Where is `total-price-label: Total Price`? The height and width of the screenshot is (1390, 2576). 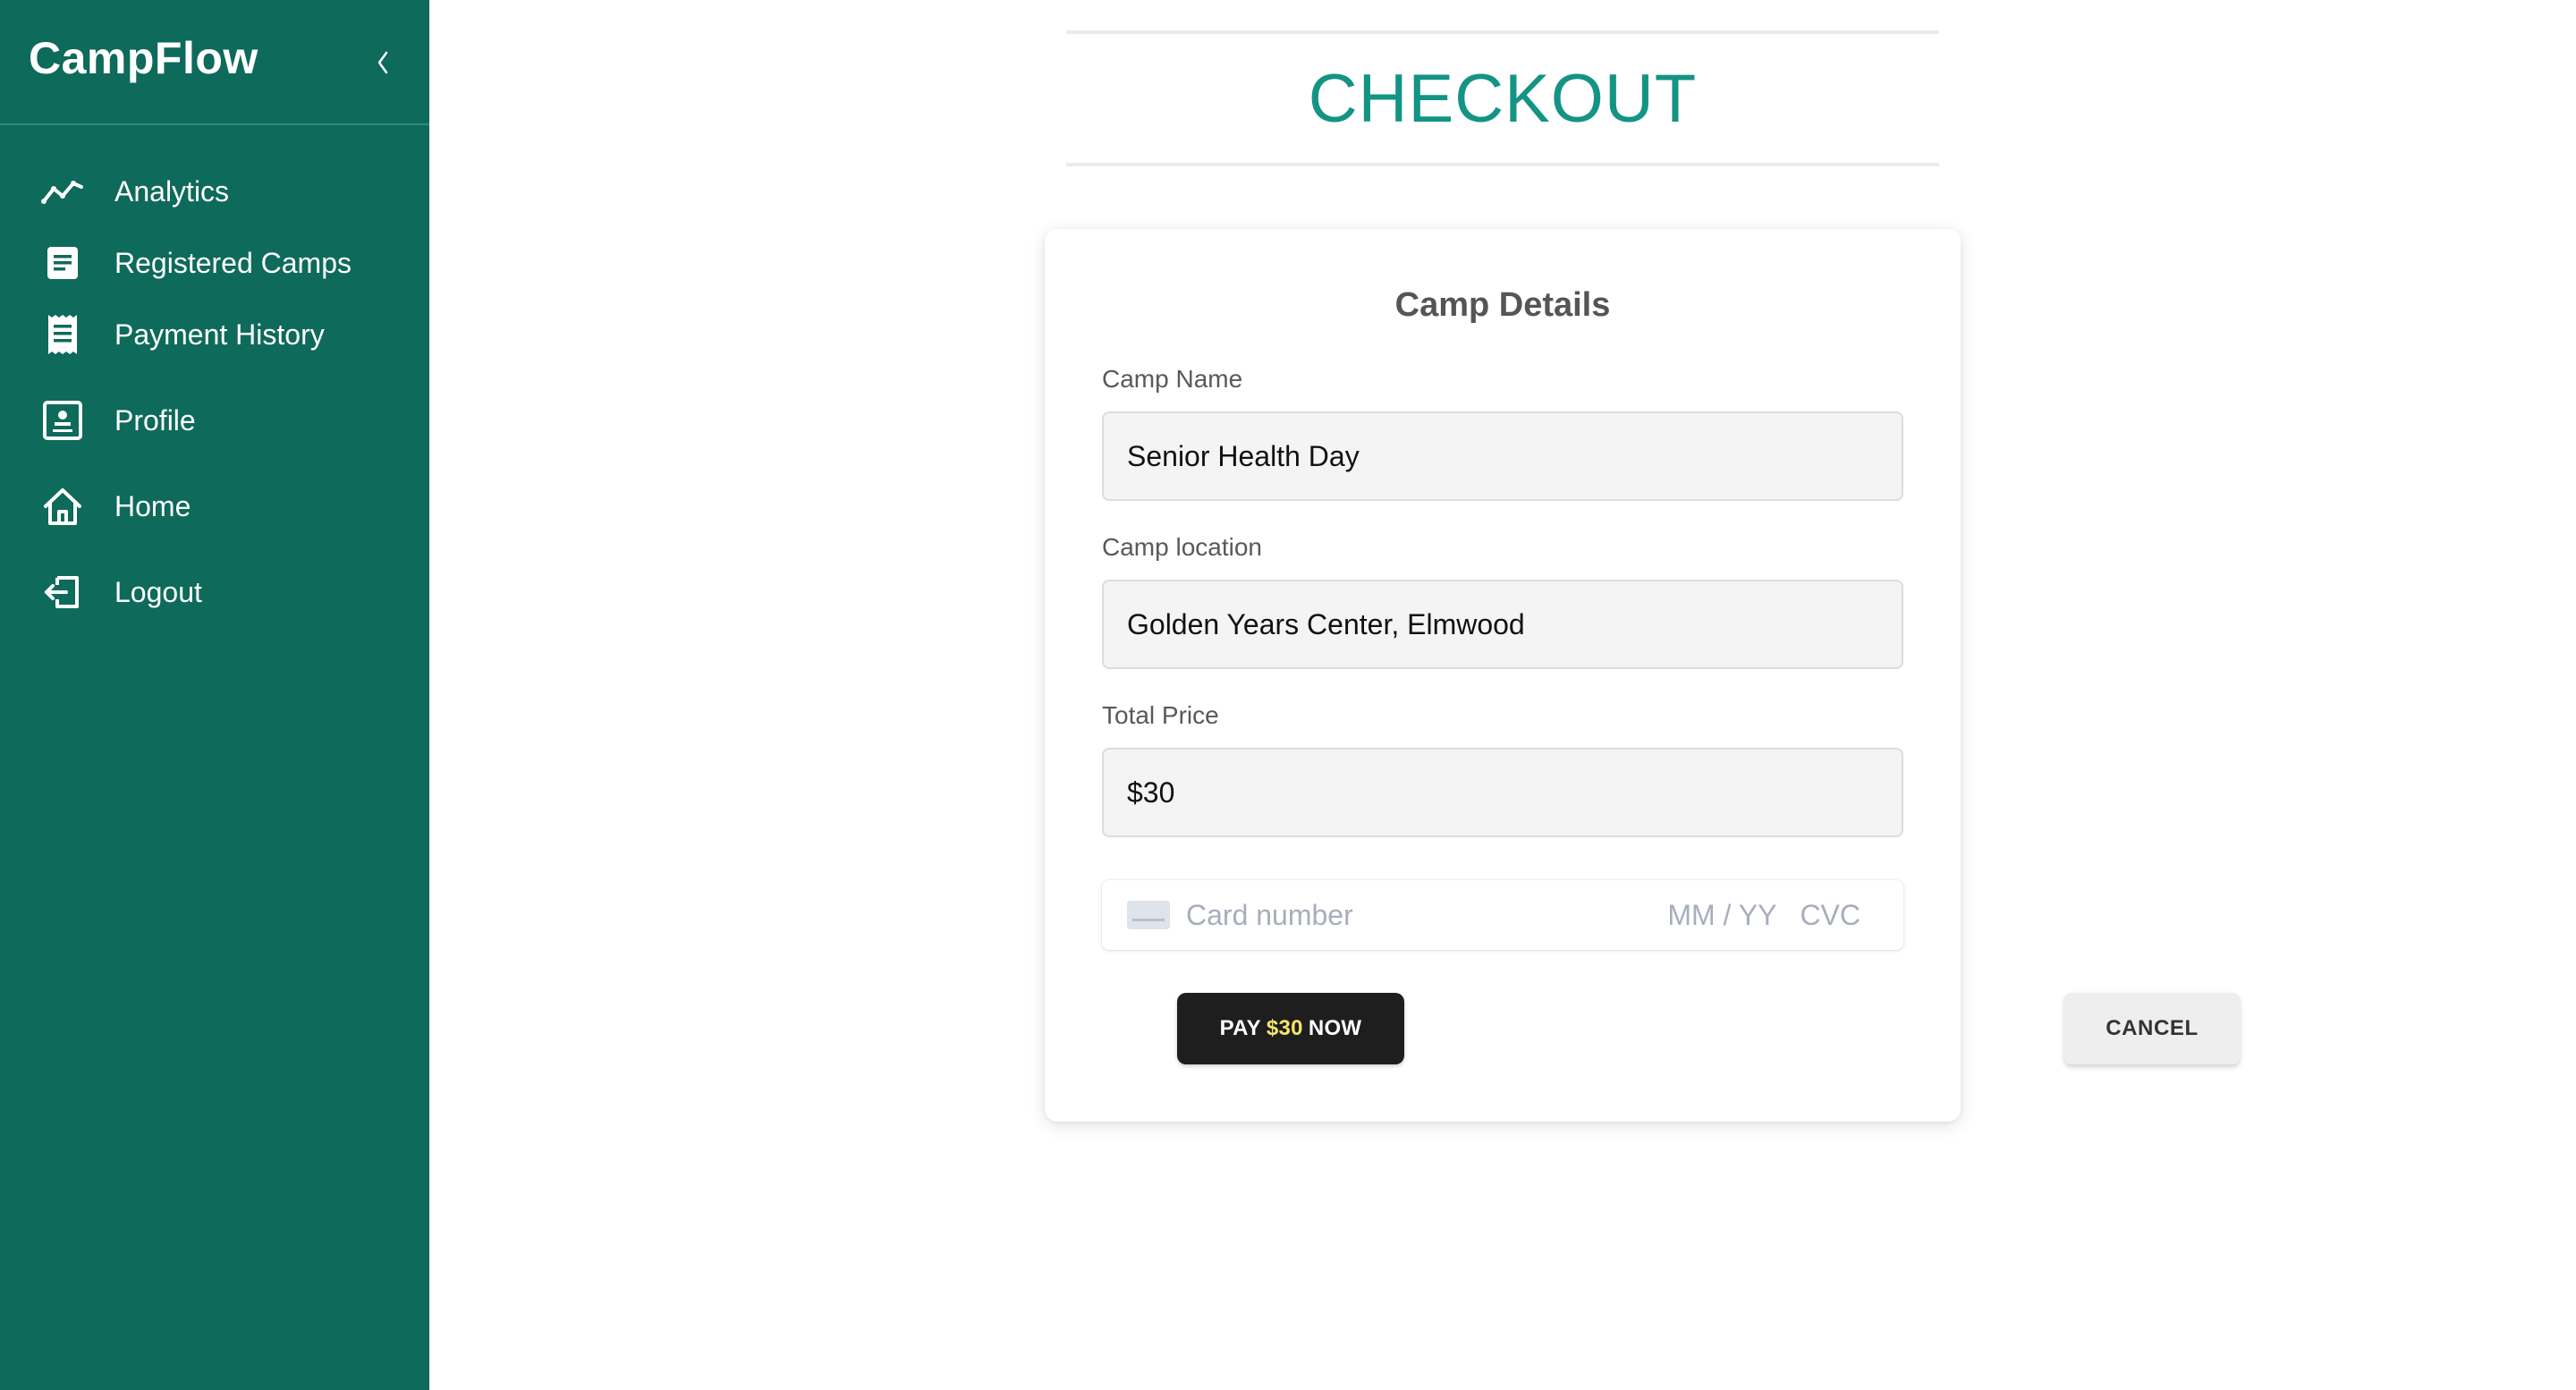
total-price-label: Total Price is located at coordinates (1160, 715).